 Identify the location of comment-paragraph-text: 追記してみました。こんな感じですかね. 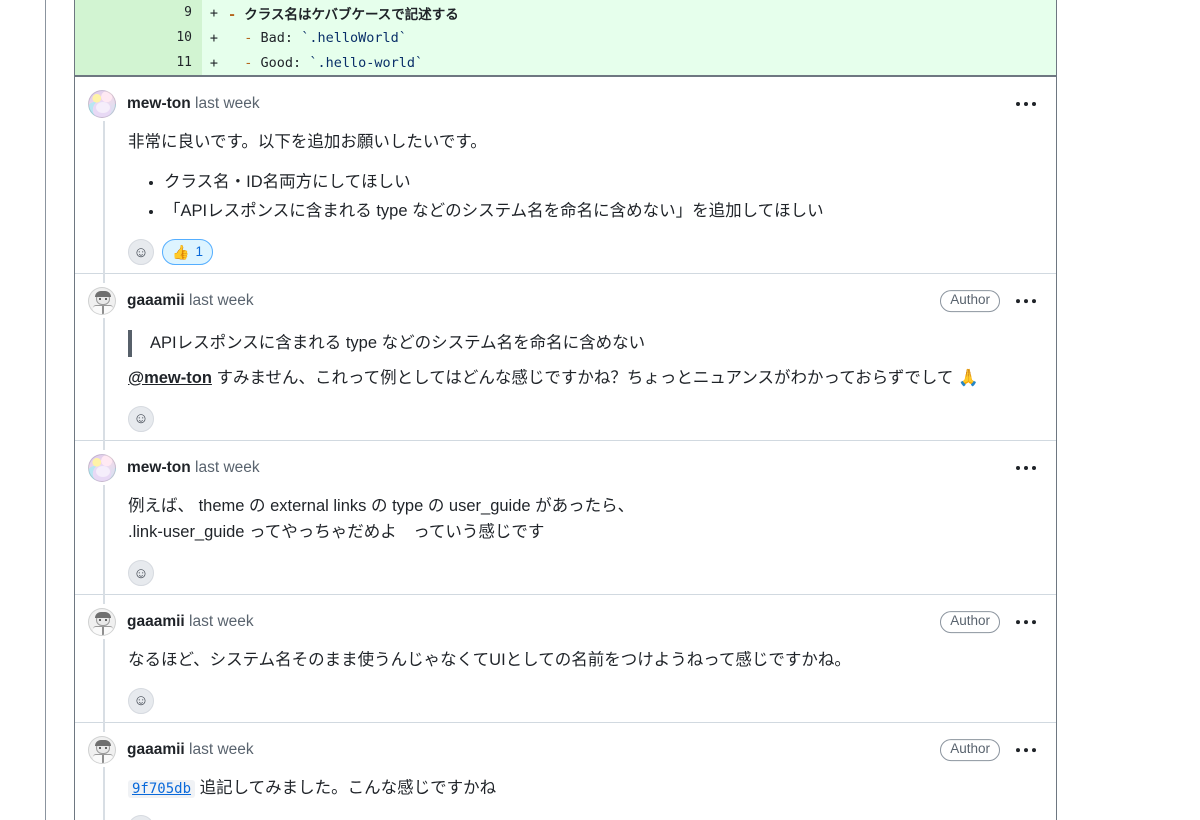
(346, 787).